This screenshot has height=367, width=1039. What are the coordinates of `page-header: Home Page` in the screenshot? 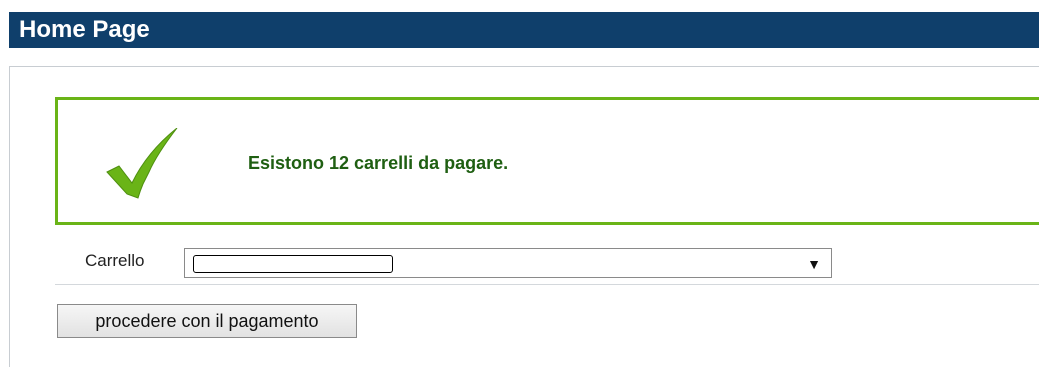 It's located at (524, 30).